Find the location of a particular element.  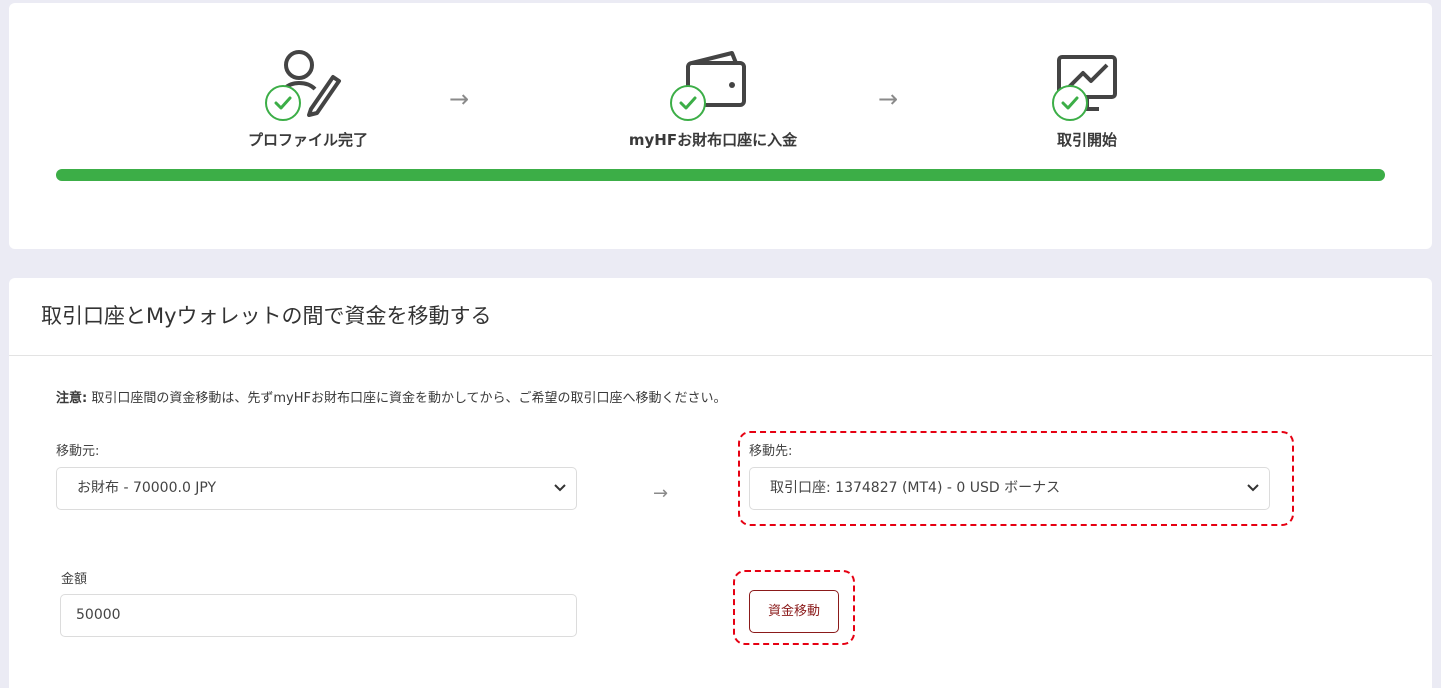

notice-label: 注意: is located at coordinates (72, 398).